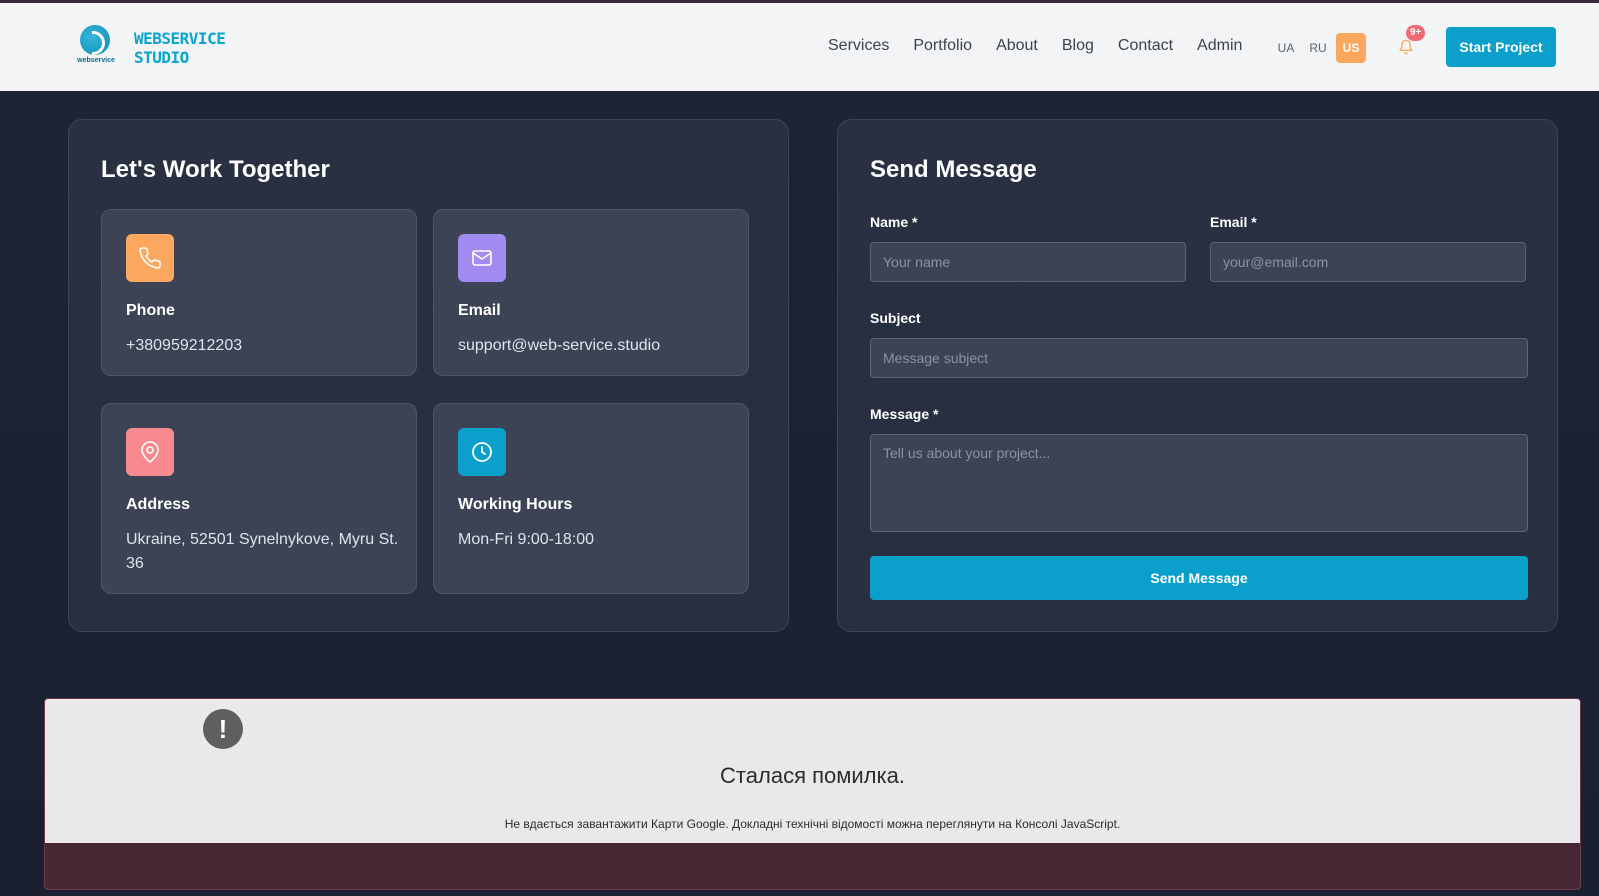 This screenshot has height=896, width=1599. Describe the element at coordinates (1078, 46) in the screenshot. I see `nav-blog: Blog` at that location.